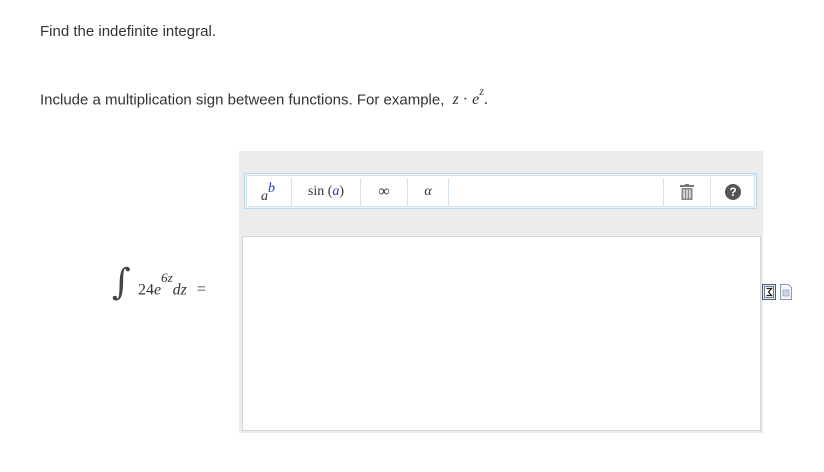  I want to click on superscript-icon: a b, so click(268, 192).